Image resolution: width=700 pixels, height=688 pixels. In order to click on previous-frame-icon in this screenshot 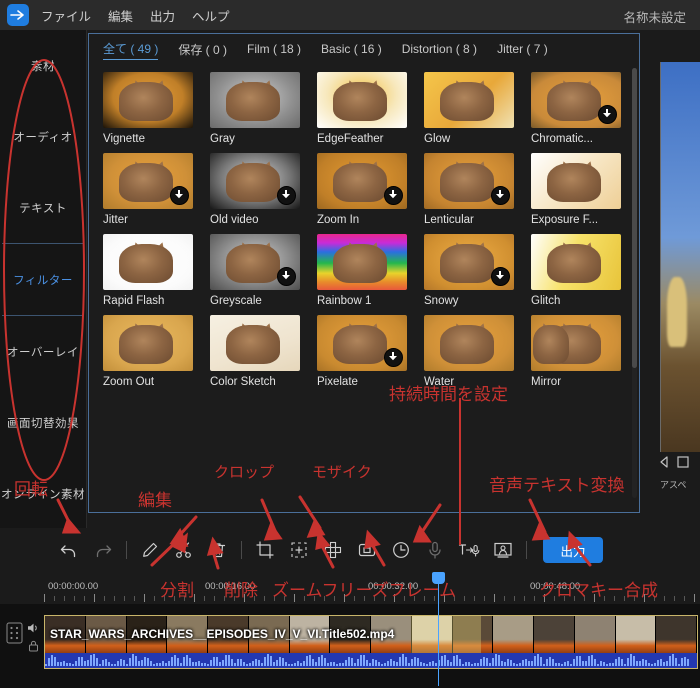, I will do `click(665, 462)`.